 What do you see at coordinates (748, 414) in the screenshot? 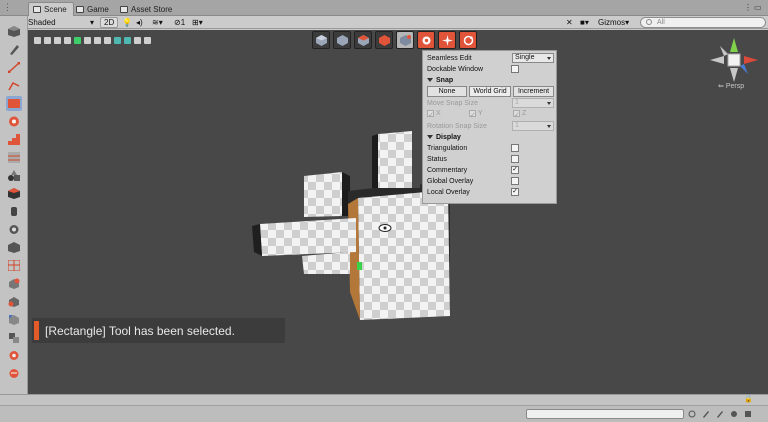
I see `console-toggle-icon` at bounding box center [748, 414].